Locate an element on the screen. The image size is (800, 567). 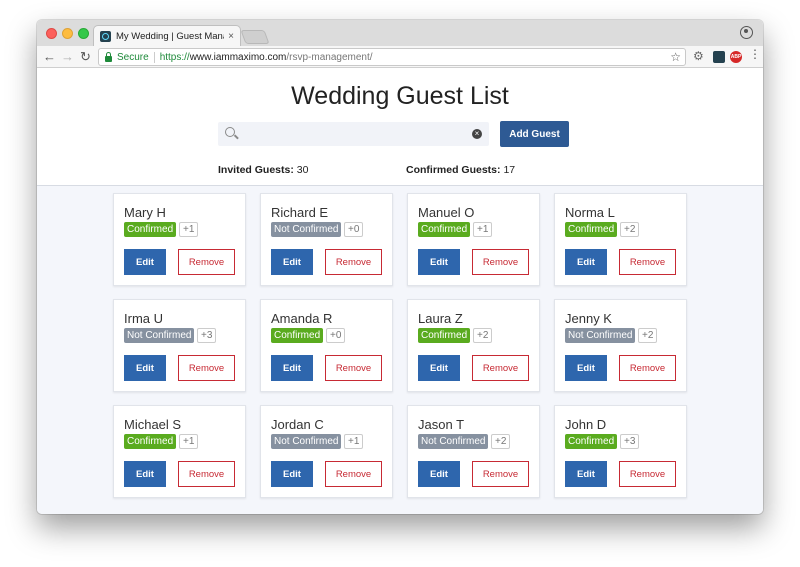
guest-card: Jordan C Not Confirmed +1 Edit Remove is located at coordinates (326, 451).